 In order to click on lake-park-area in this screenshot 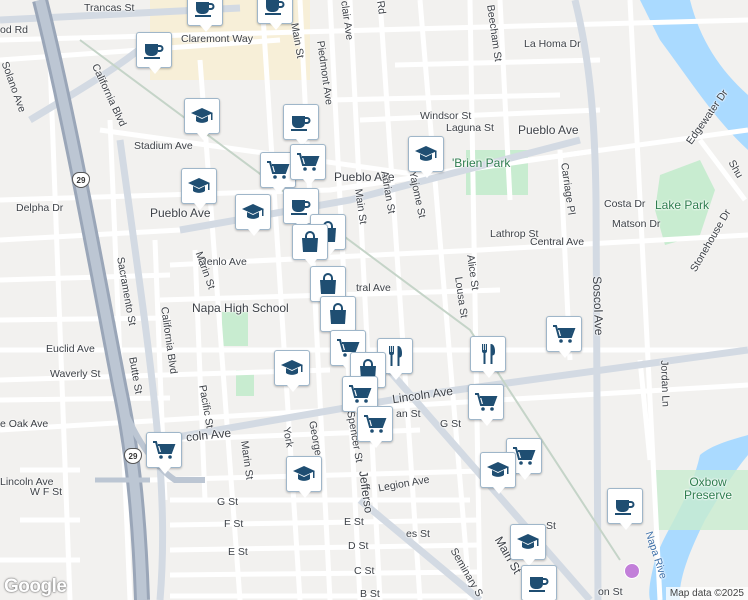, I will do `click(685, 202)`.